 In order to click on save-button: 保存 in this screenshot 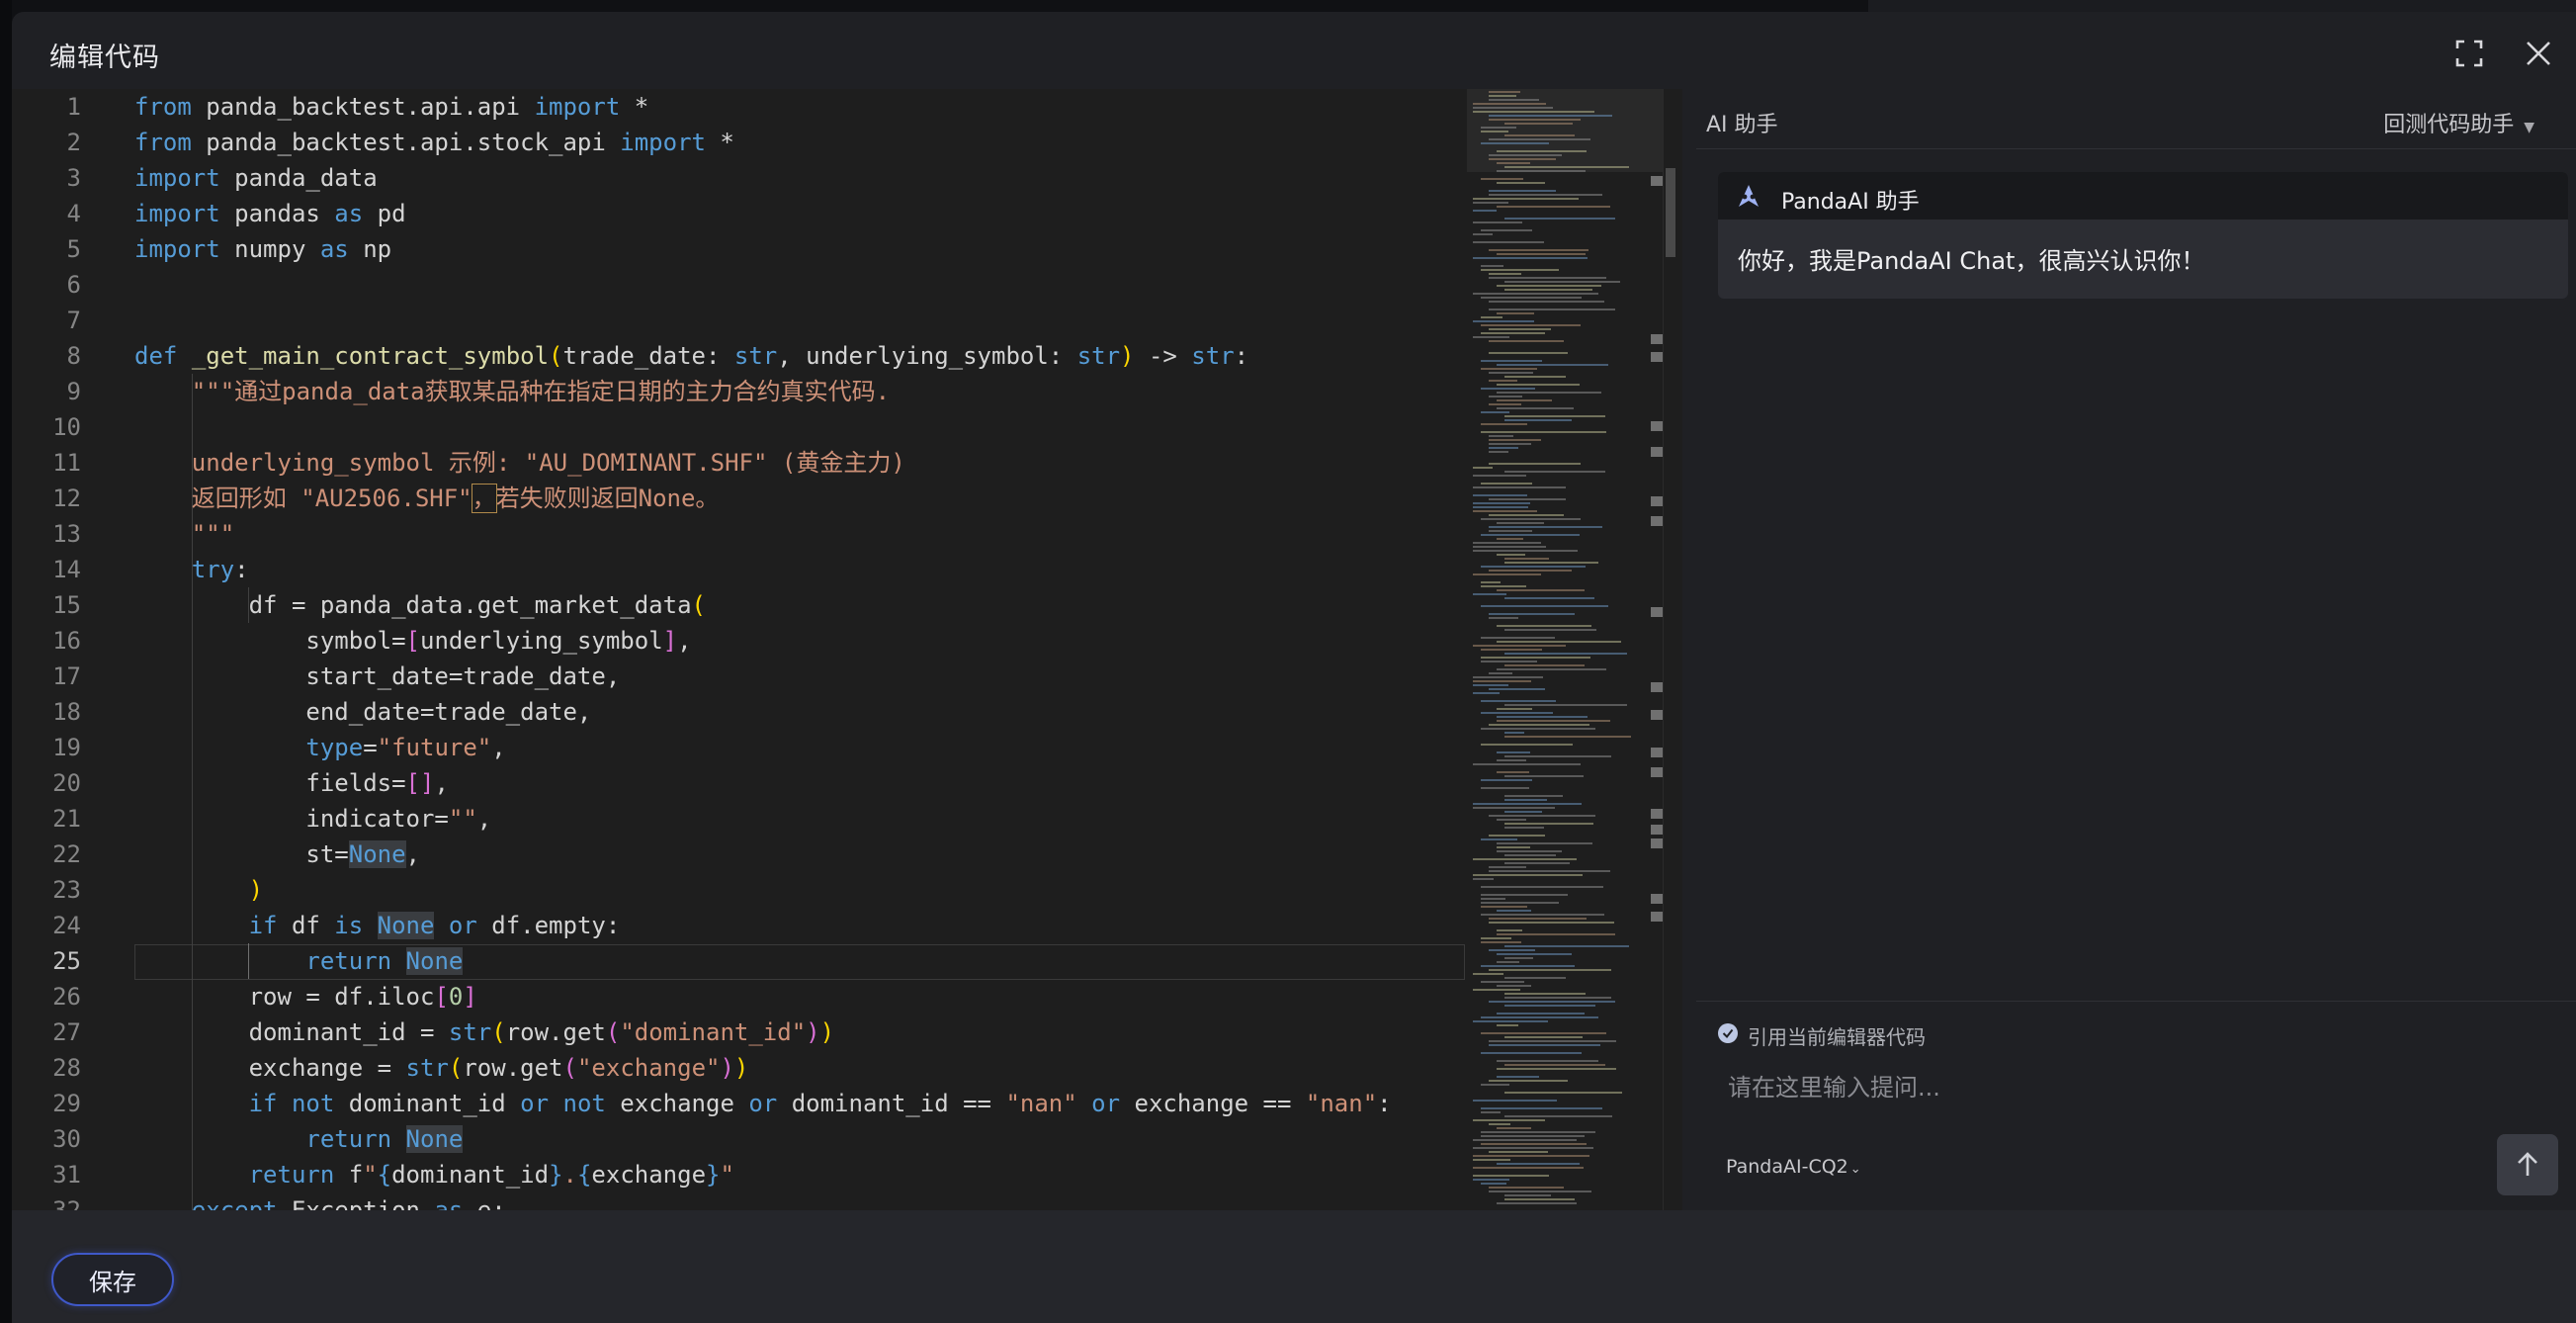, I will do `click(112, 1279)`.